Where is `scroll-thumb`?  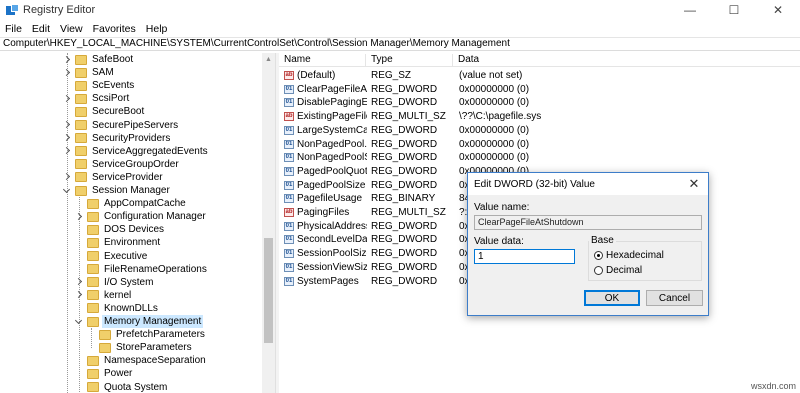
scroll-thumb is located at coordinates (268, 290).